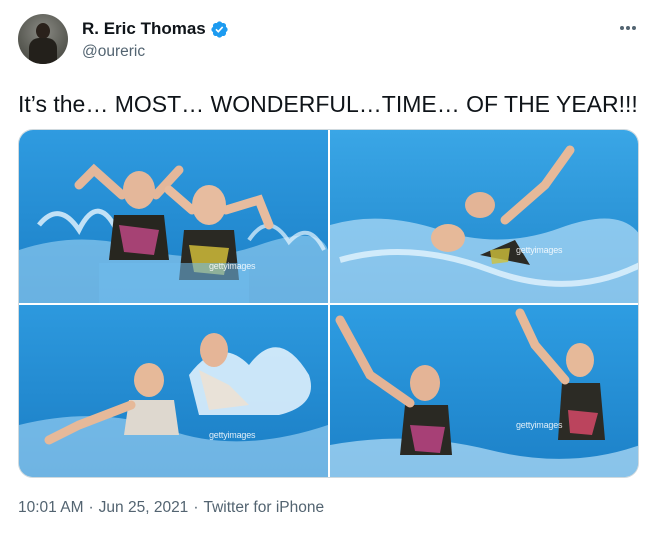 The image size is (658, 537). Describe the element at coordinates (51, 508) in the screenshot. I see `tweet-time: 10:01 AM` at that location.